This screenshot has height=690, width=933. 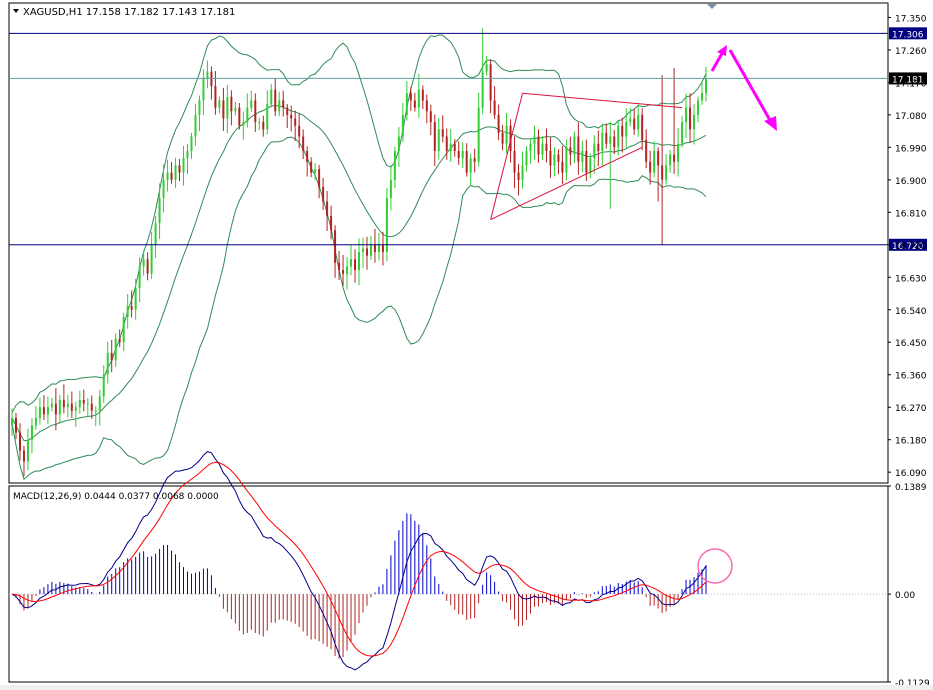 I want to click on price-tick-label: 16.720, so click(x=911, y=247).